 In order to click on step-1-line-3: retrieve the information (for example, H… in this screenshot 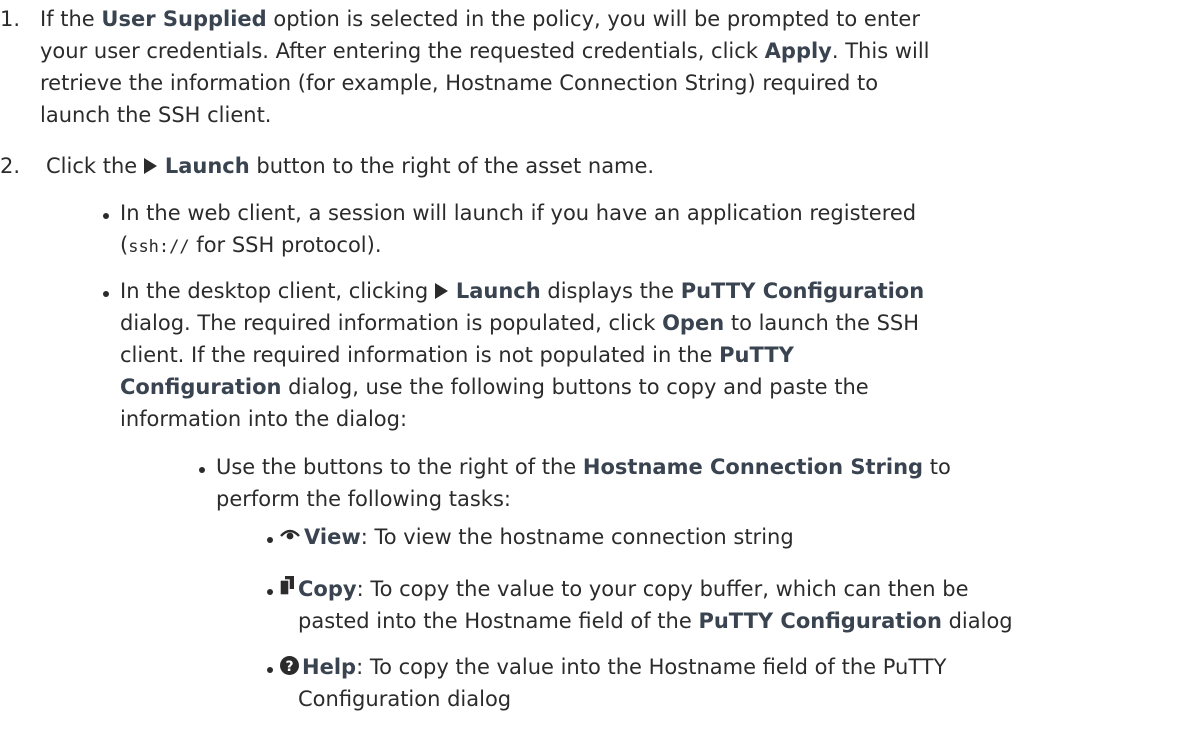, I will do `click(459, 83)`.